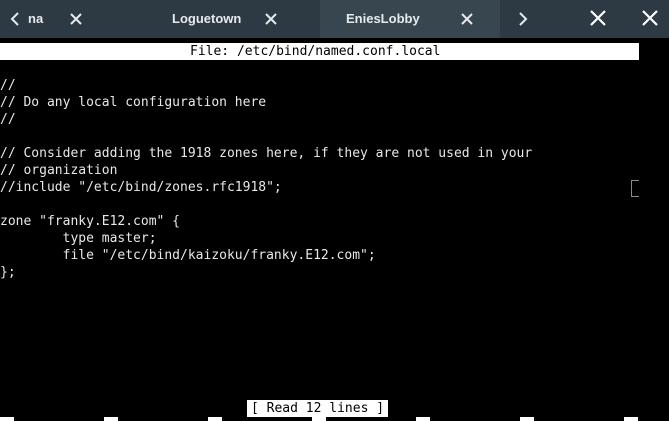  I want to click on shortcut-bar, so click(334, 419).